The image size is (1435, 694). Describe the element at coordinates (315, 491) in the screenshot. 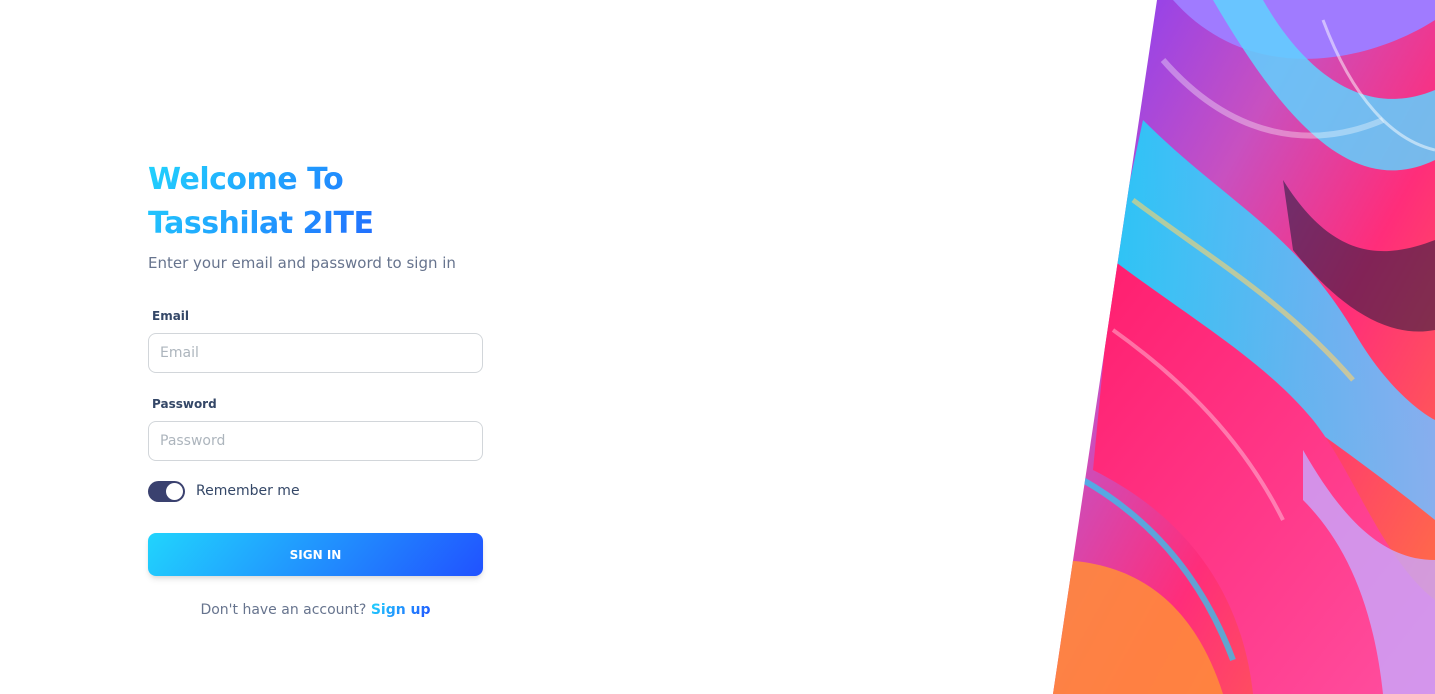

I see `remember-me-row: Remember me` at that location.